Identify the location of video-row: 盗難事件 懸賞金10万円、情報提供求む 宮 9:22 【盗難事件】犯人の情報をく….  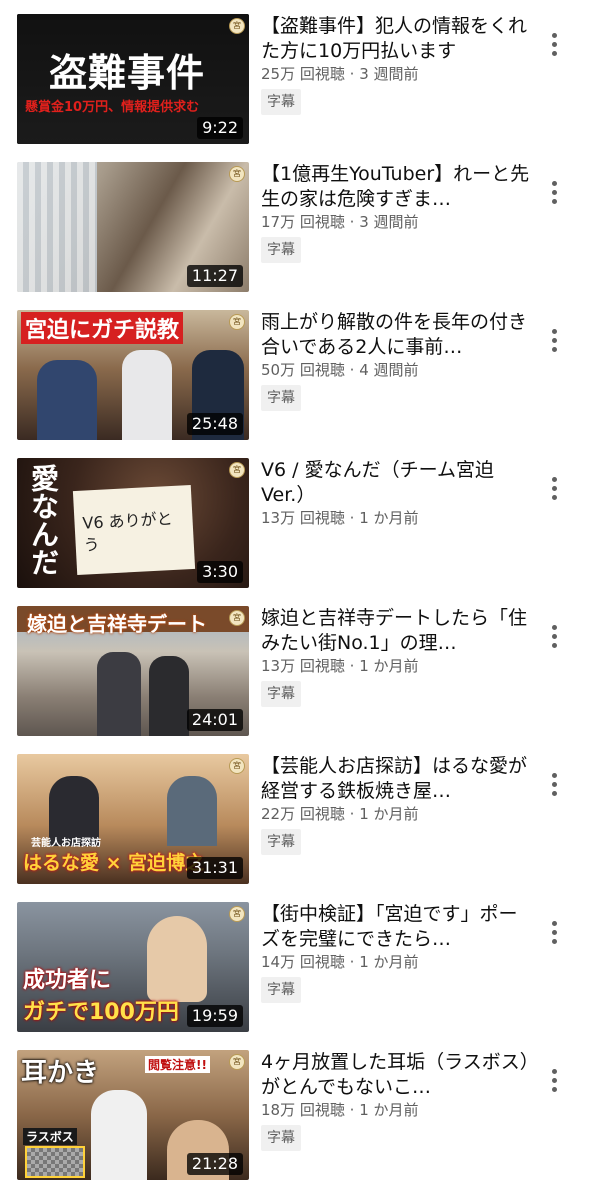
(300, 88).